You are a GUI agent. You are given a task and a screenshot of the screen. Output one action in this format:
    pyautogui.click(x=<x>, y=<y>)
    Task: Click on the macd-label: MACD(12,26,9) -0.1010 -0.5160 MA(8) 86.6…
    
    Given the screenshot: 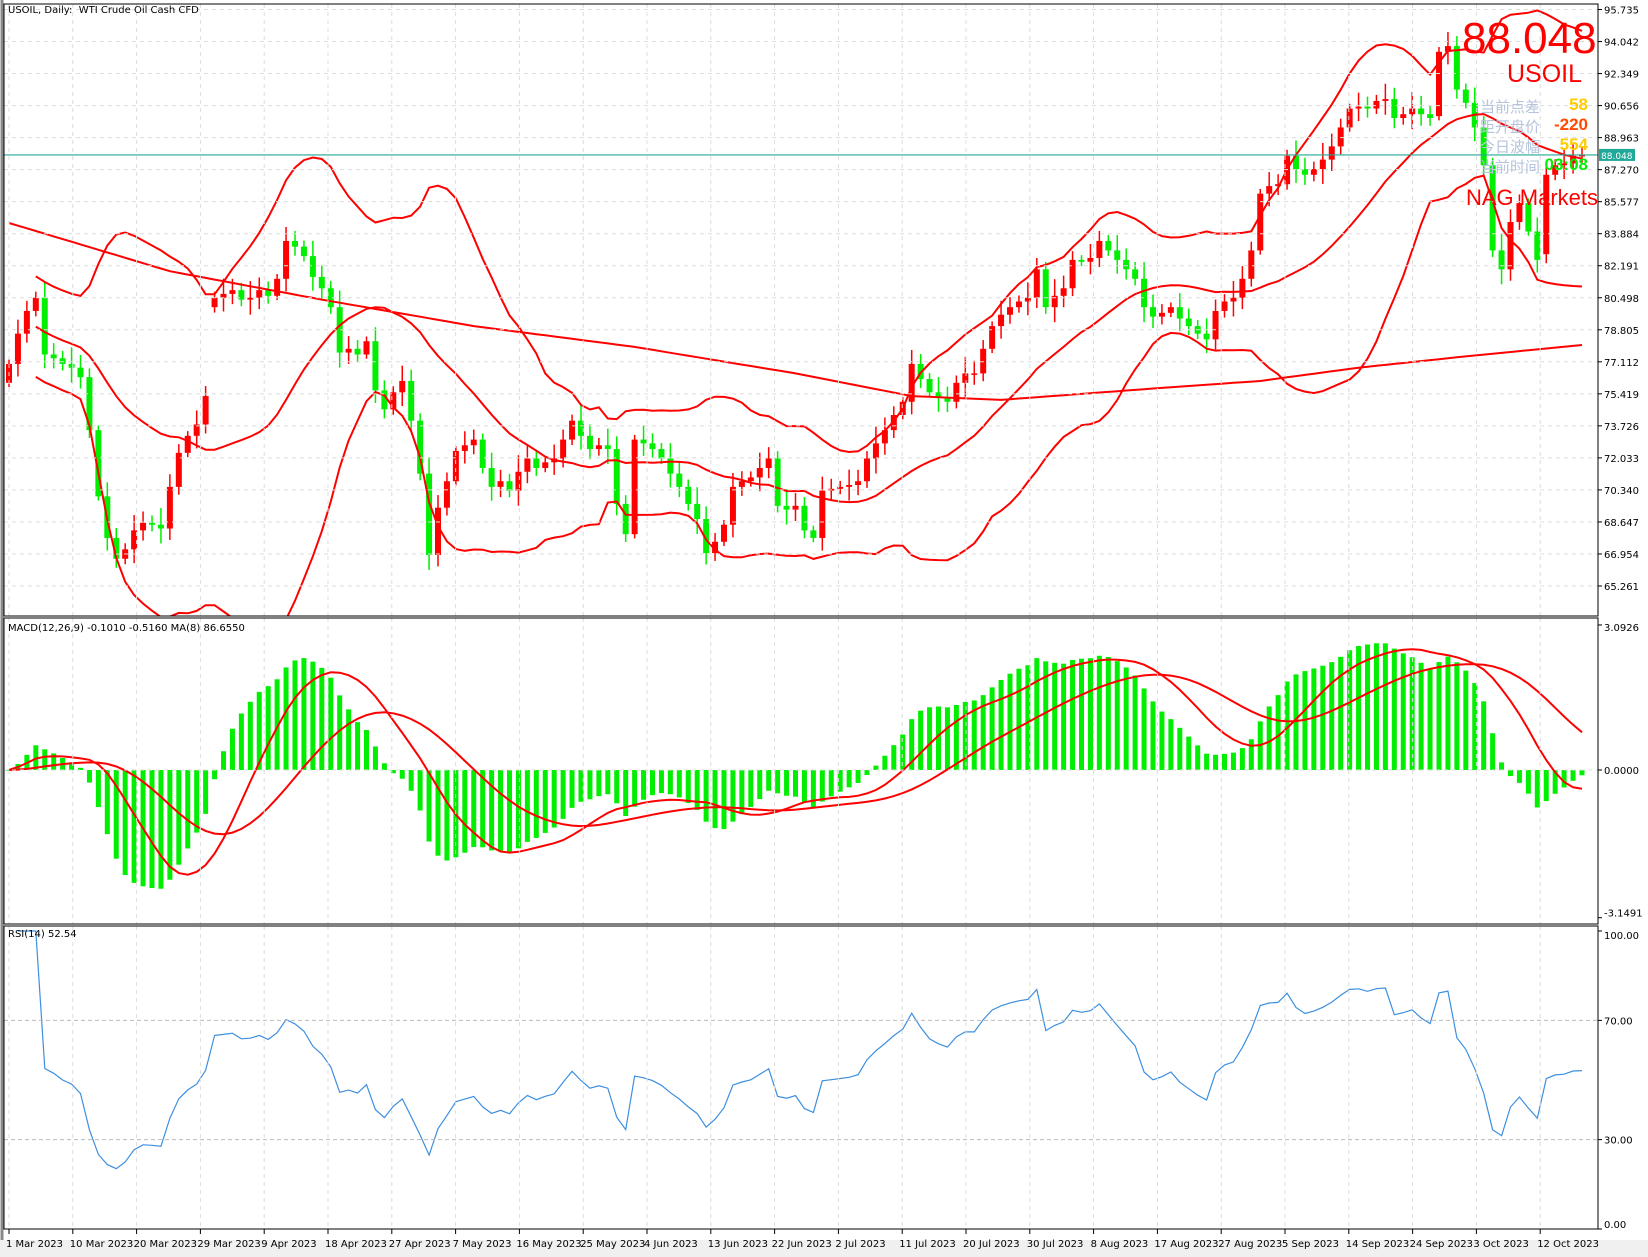 What is the action you would take?
    pyautogui.click(x=126, y=628)
    